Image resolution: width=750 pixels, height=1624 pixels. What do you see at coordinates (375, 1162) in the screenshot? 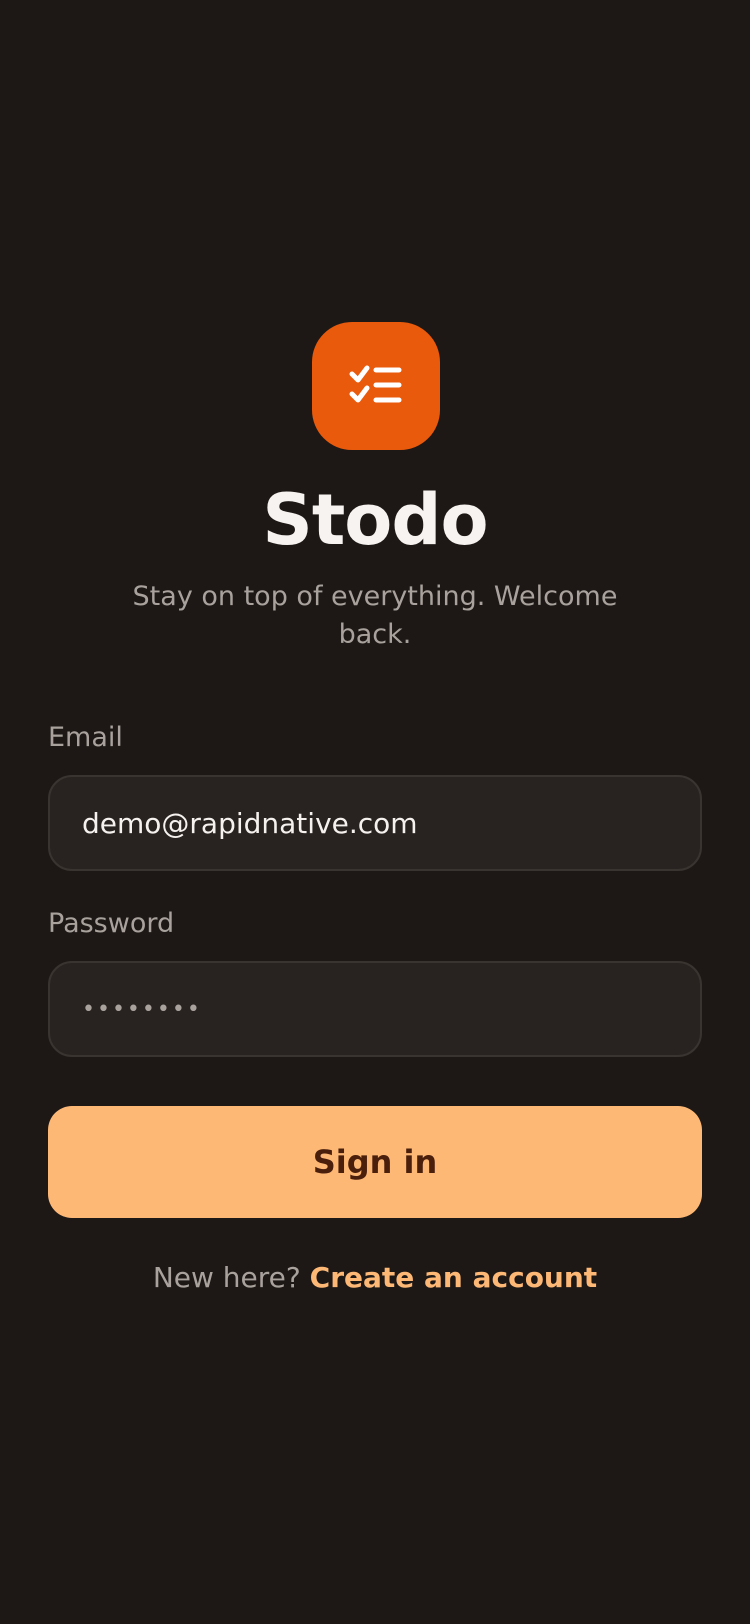
I see `sign-in-button: Sign in` at bounding box center [375, 1162].